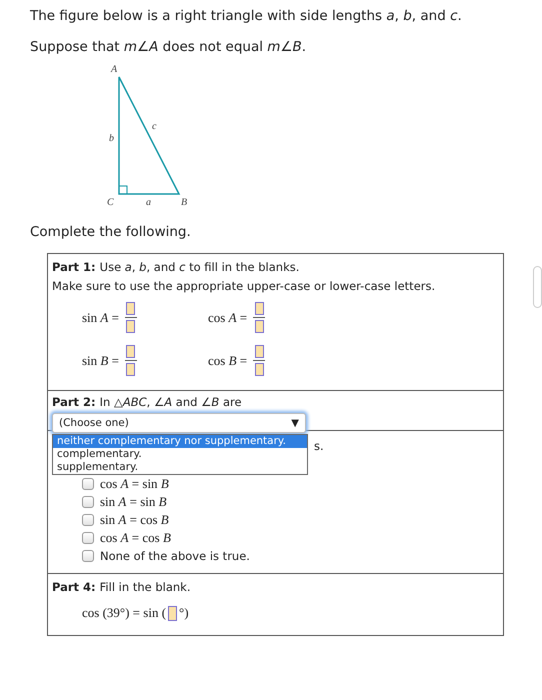  Describe the element at coordinates (244, 286) in the screenshot. I see `part-note: Make sure to use the appropriate upper-case or lower-case letters.` at that location.